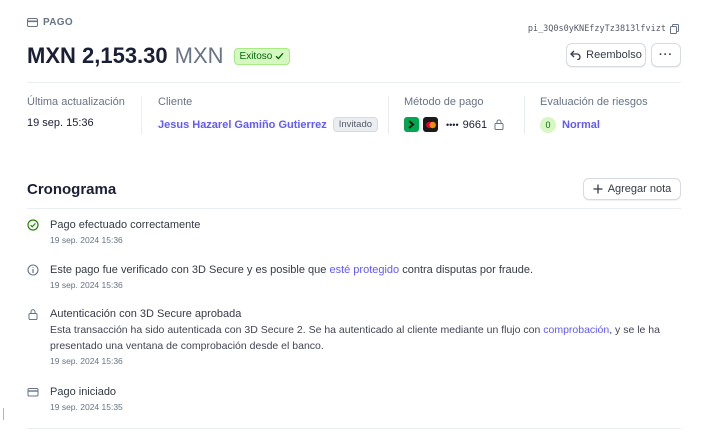 The height and width of the screenshot is (434, 712). I want to click on status-badge: Exitoso, so click(262, 56).